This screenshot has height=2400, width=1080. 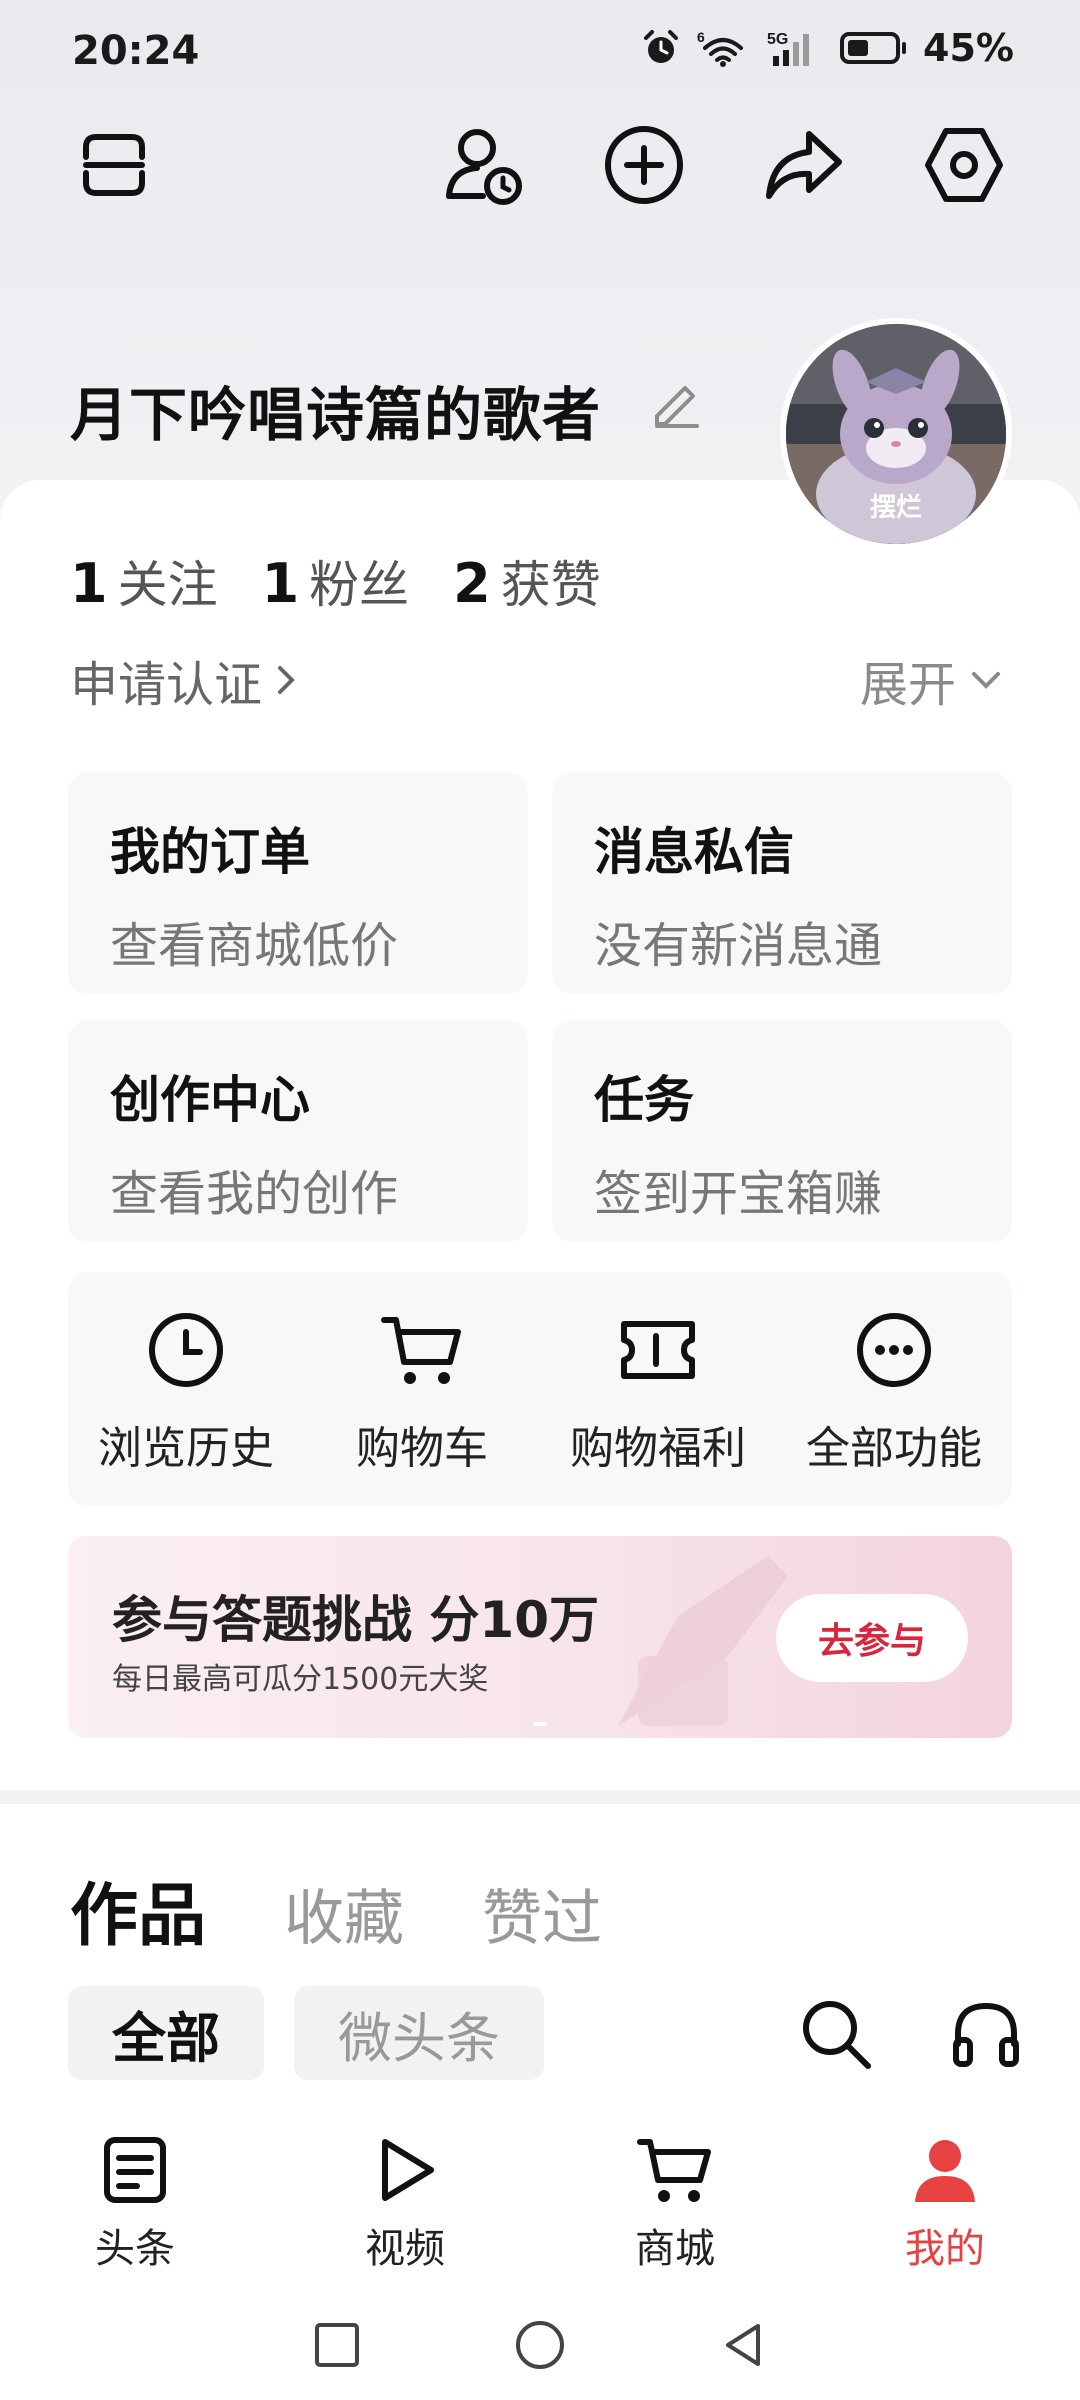 What do you see at coordinates (344, 1913) in the screenshot?
I see `tab-favorites: 收藏` at bounding box center [344, 1913].